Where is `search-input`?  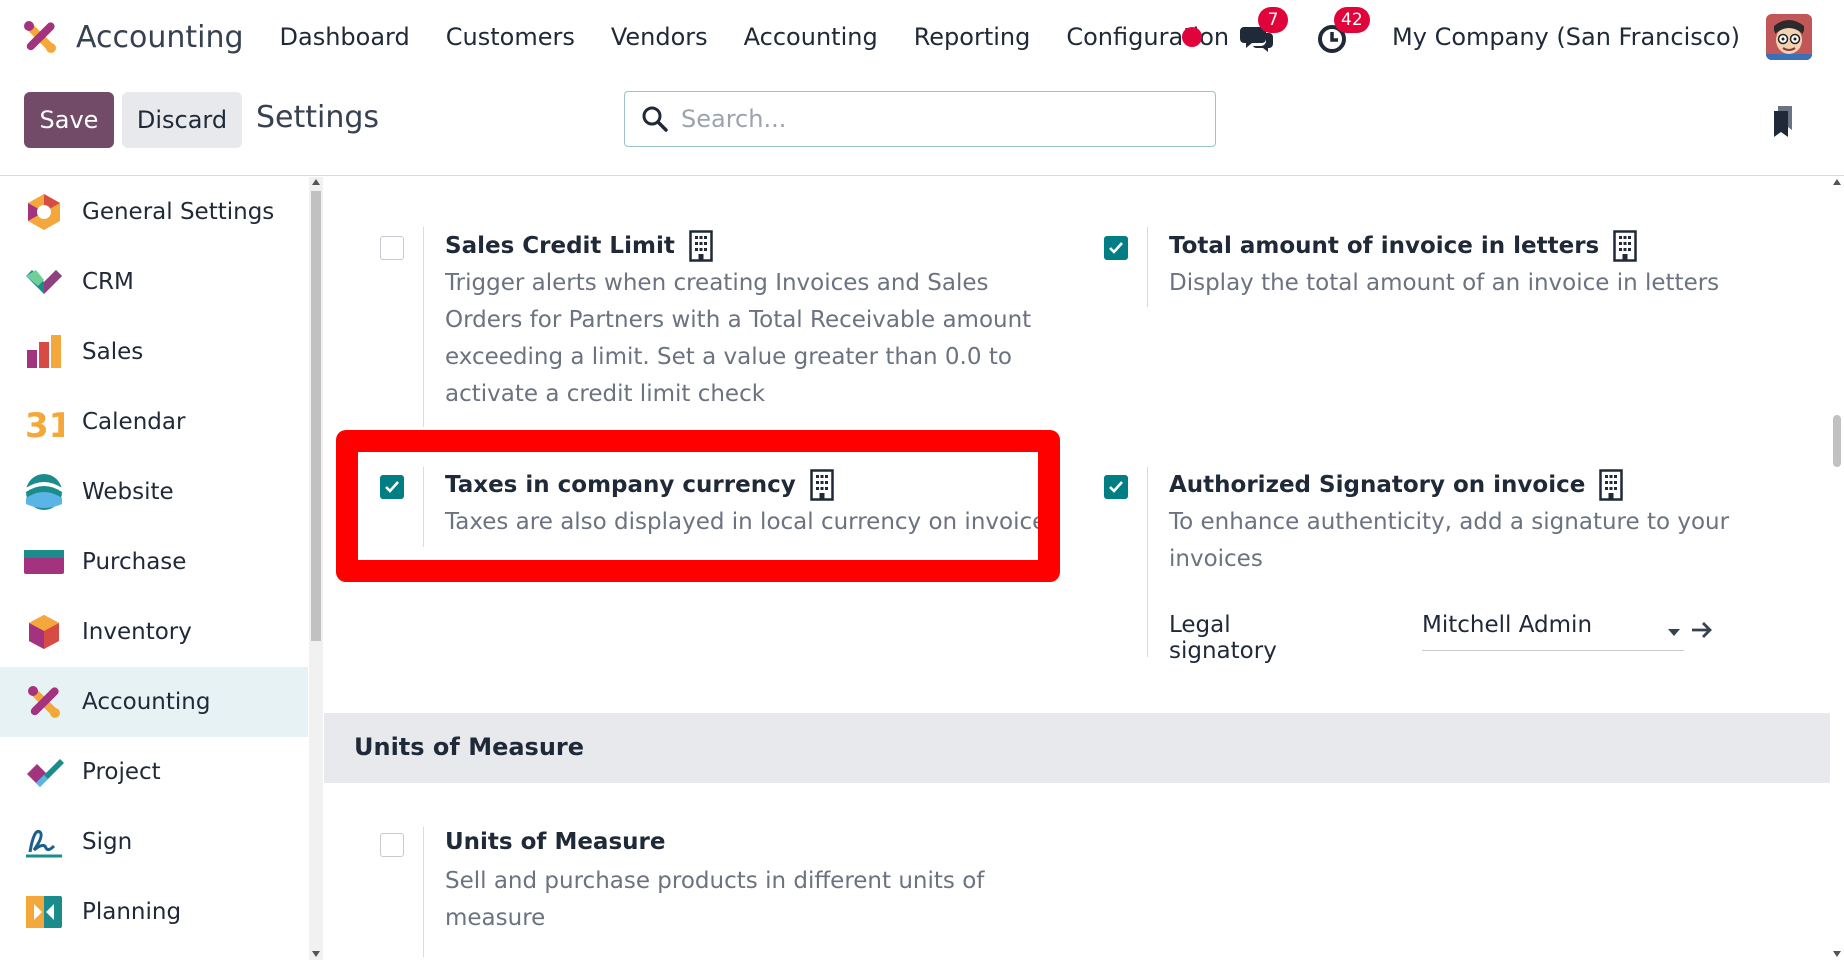
search-input is located at coordinates (931, 119).